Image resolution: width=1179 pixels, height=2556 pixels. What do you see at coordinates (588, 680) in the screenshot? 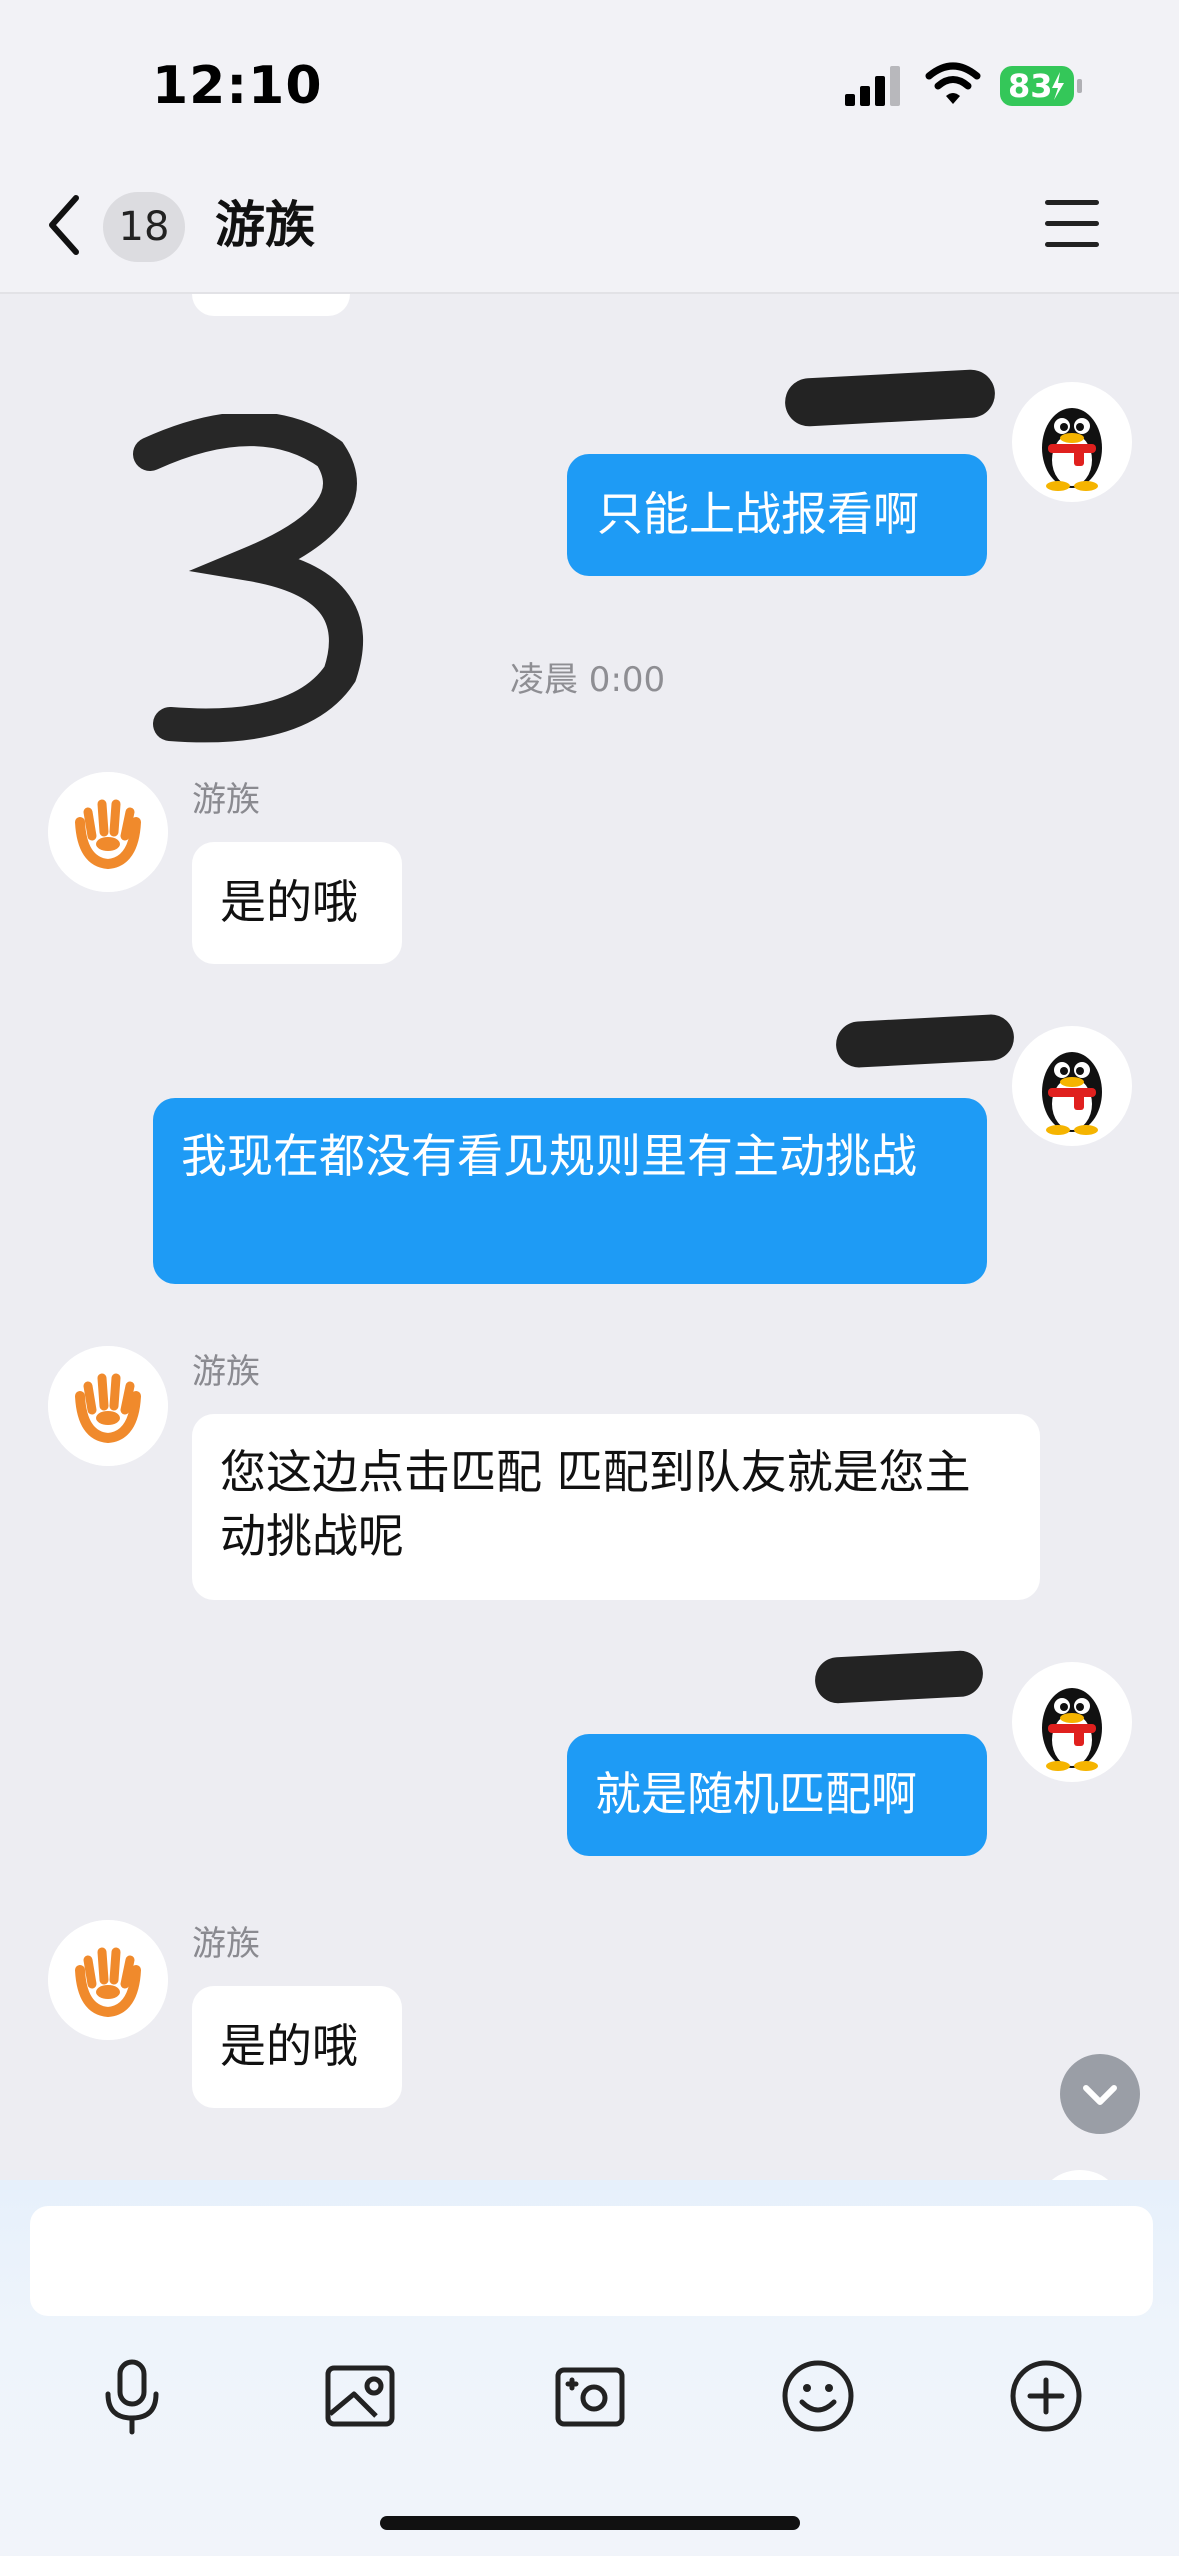
I see `timestamp: 凌晨 0:00` at bounding box center [588, 680].